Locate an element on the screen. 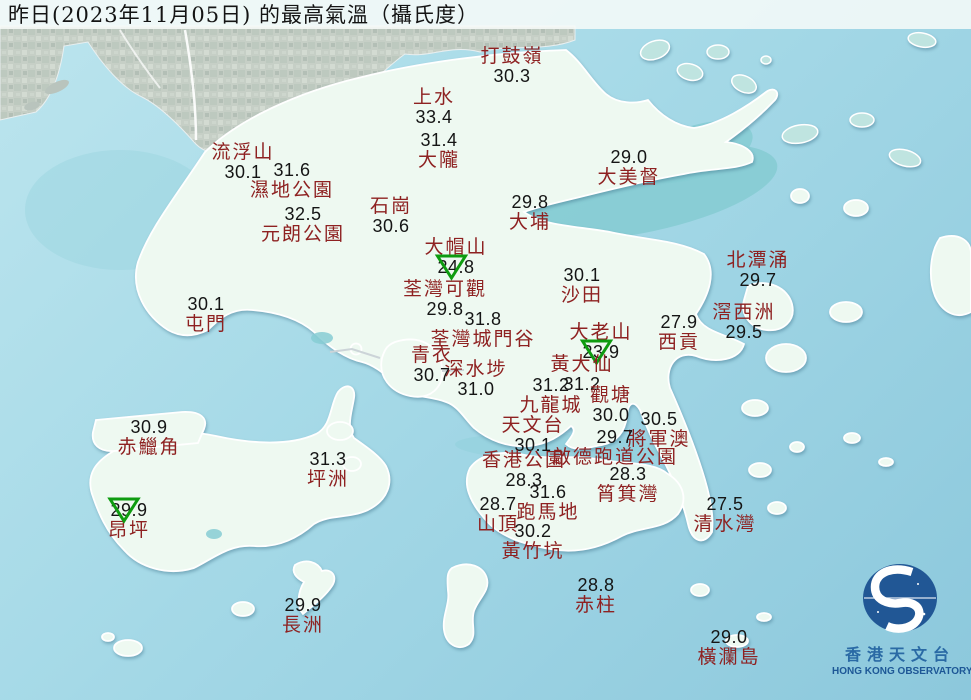  station: 深水埗 31.0 is located at coordinates (475, 379).